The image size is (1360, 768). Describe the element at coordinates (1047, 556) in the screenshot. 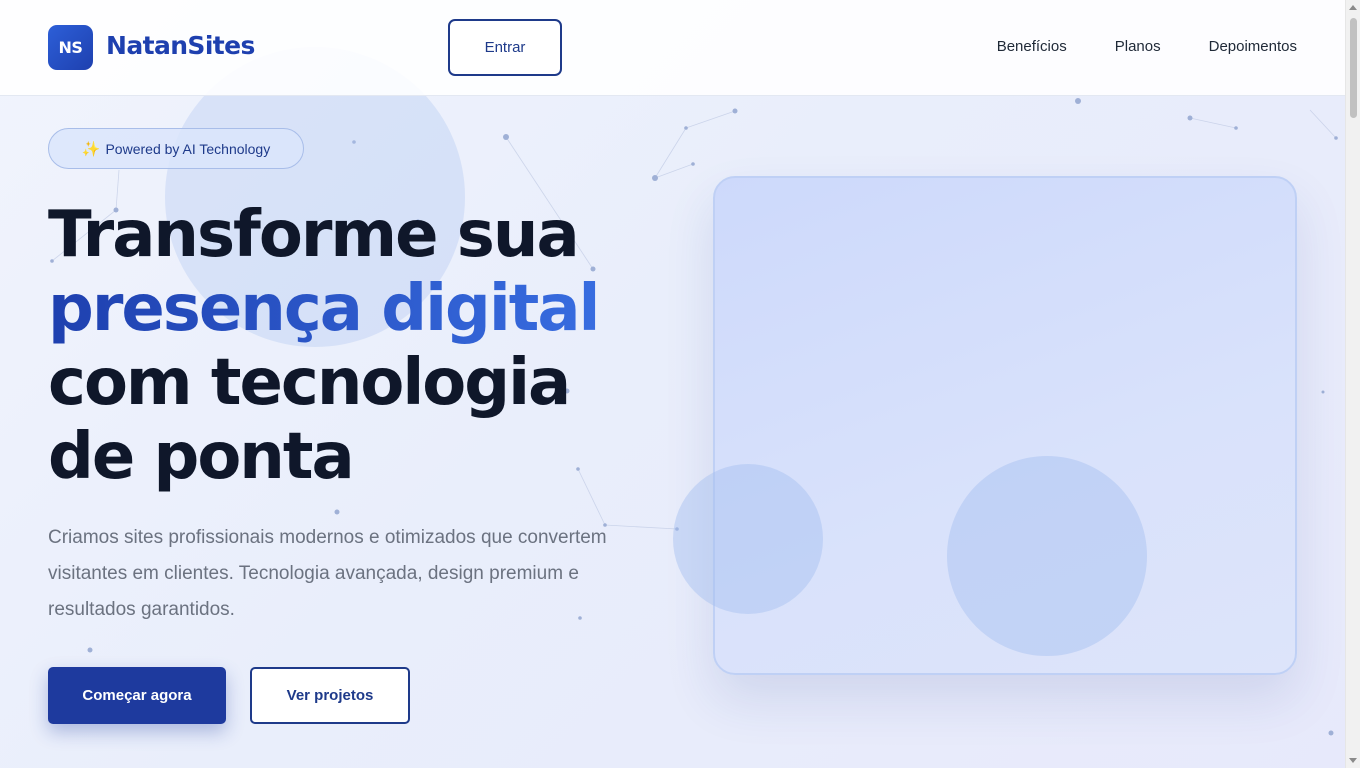

I see `decorative-circle-large` at that location.